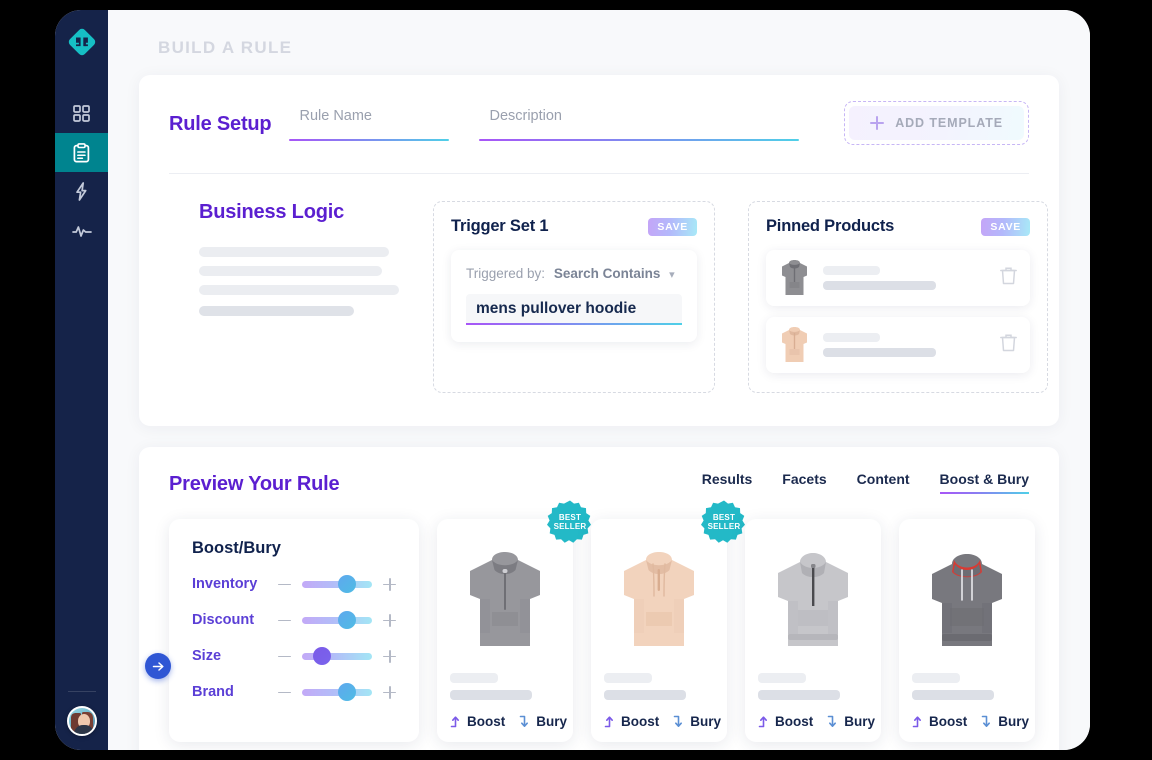 The width and height of the screenshot is (1152, 760). Describe the element at coordinates (727, 482) in the screenshot. I see `tab-results: Results` at that location.